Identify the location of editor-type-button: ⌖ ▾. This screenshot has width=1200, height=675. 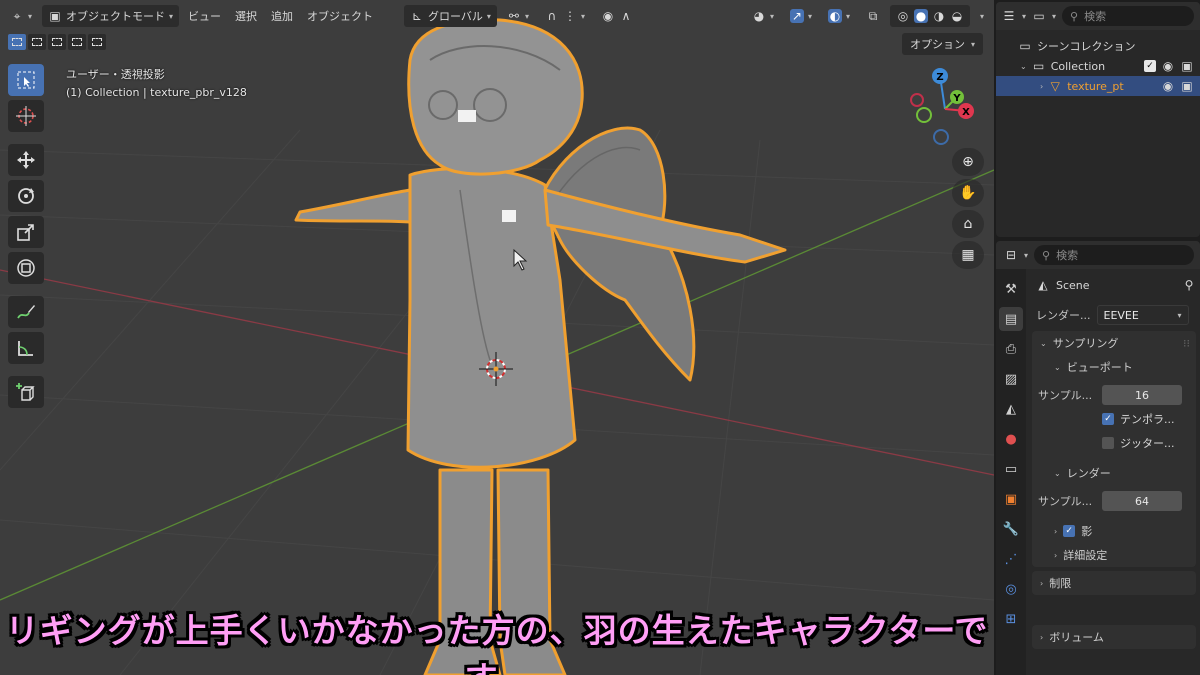
(21, 16).